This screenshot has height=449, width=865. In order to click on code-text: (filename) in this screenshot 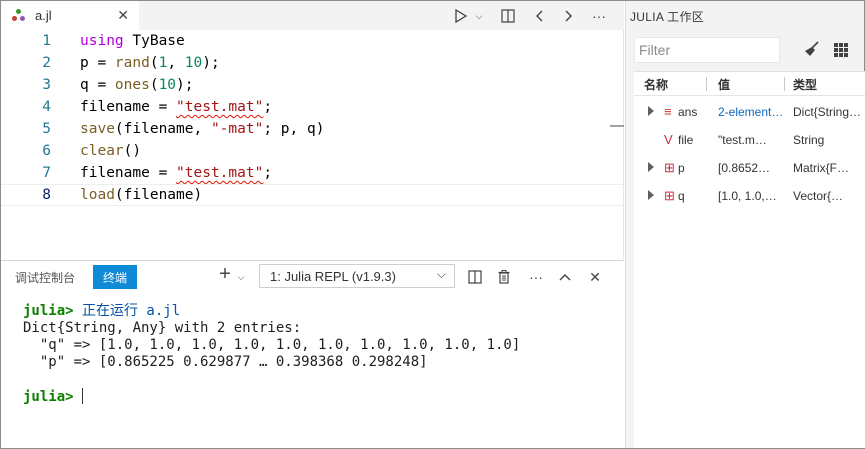, I will do `click(158, 195)`.